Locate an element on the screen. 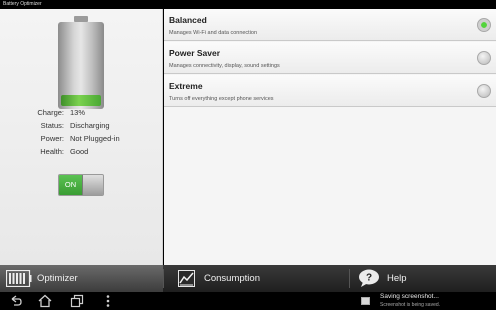  stat-label: Charge: is located at coordinates (50, 112).